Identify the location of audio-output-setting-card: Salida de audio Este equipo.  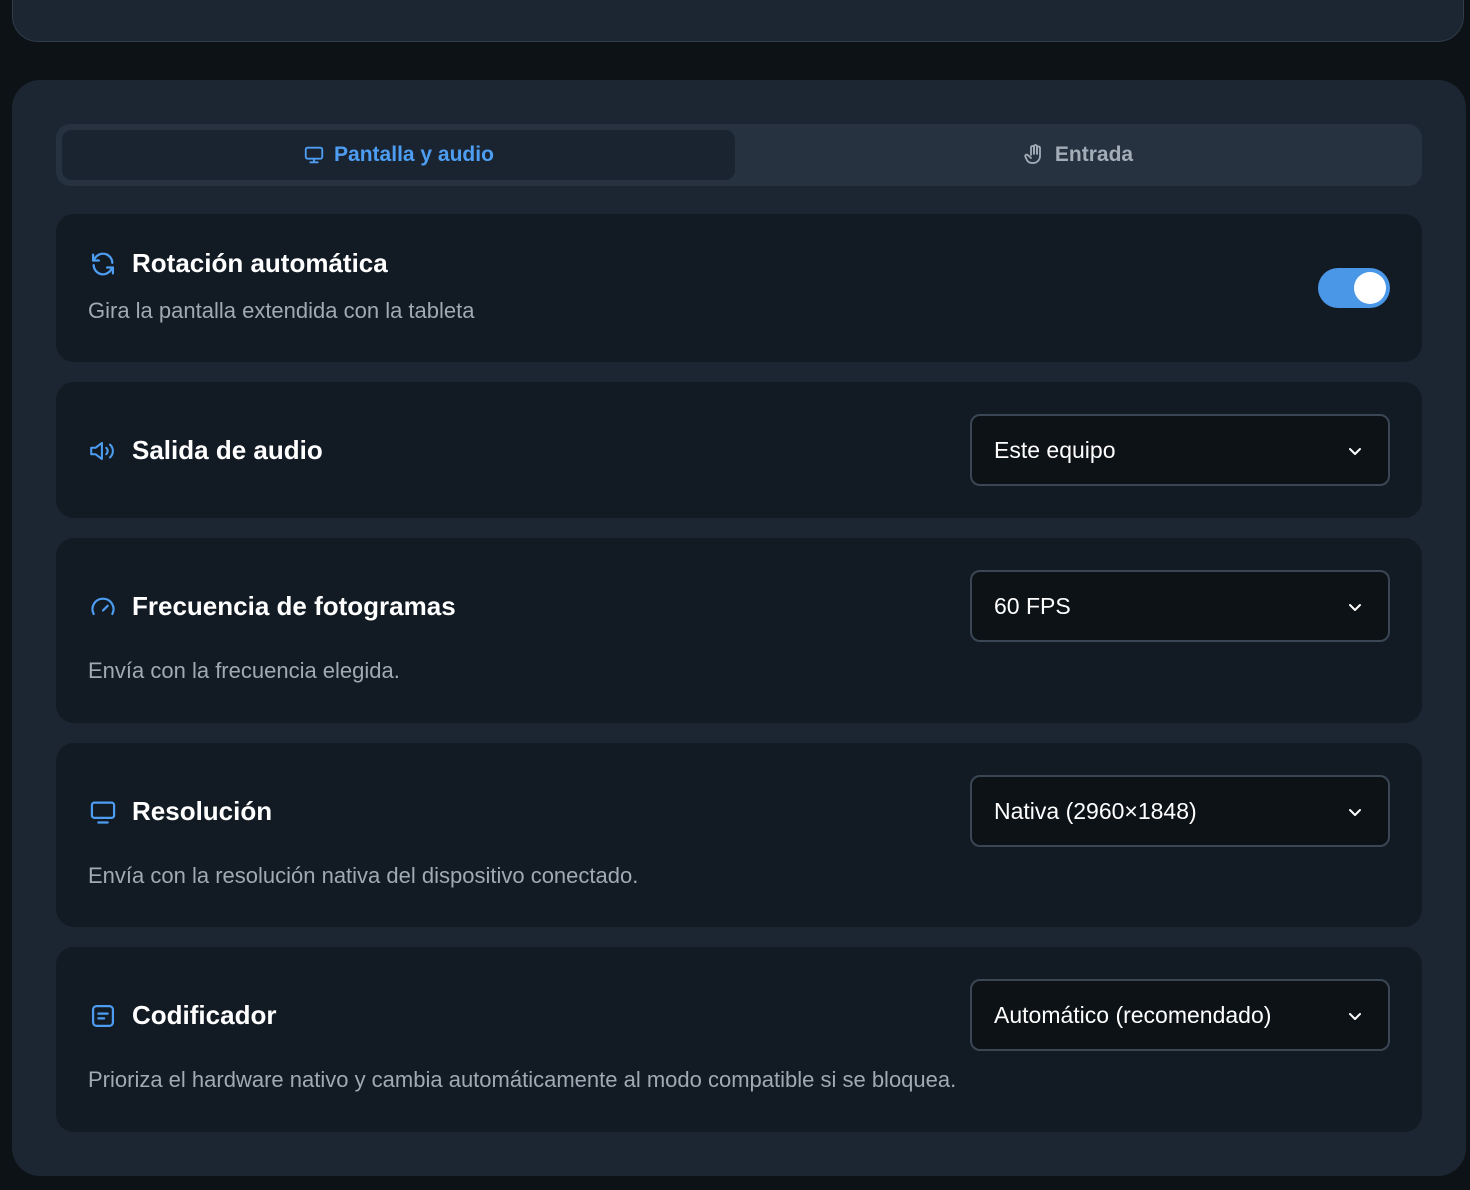
(739, 450).